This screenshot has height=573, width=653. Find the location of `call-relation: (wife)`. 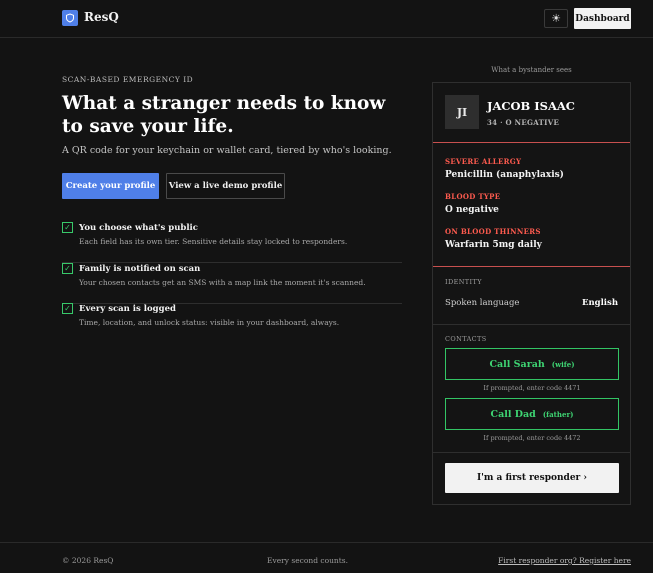

call-relation: (wife) is located at coordinates (563, 364).